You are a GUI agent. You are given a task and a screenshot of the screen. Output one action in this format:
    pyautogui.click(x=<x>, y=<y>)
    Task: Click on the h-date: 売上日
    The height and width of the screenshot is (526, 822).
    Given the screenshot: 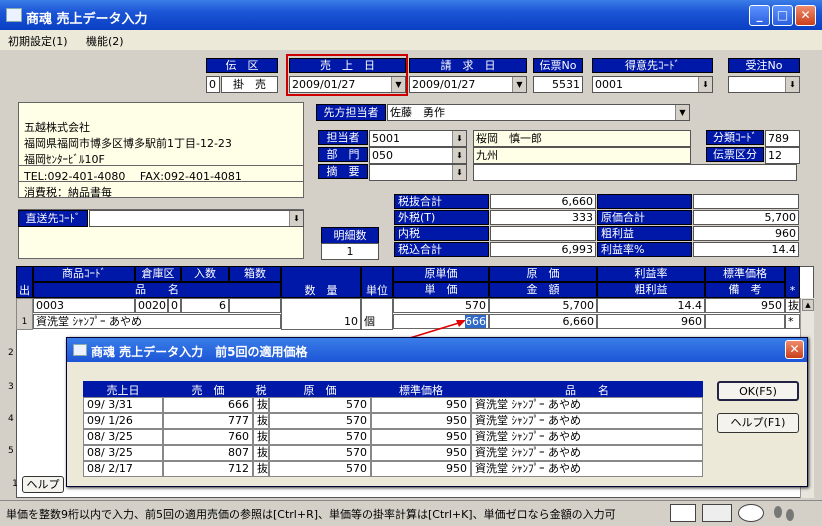 What is the action you would take?
    pyautogui.click(x=123, y=390)
    